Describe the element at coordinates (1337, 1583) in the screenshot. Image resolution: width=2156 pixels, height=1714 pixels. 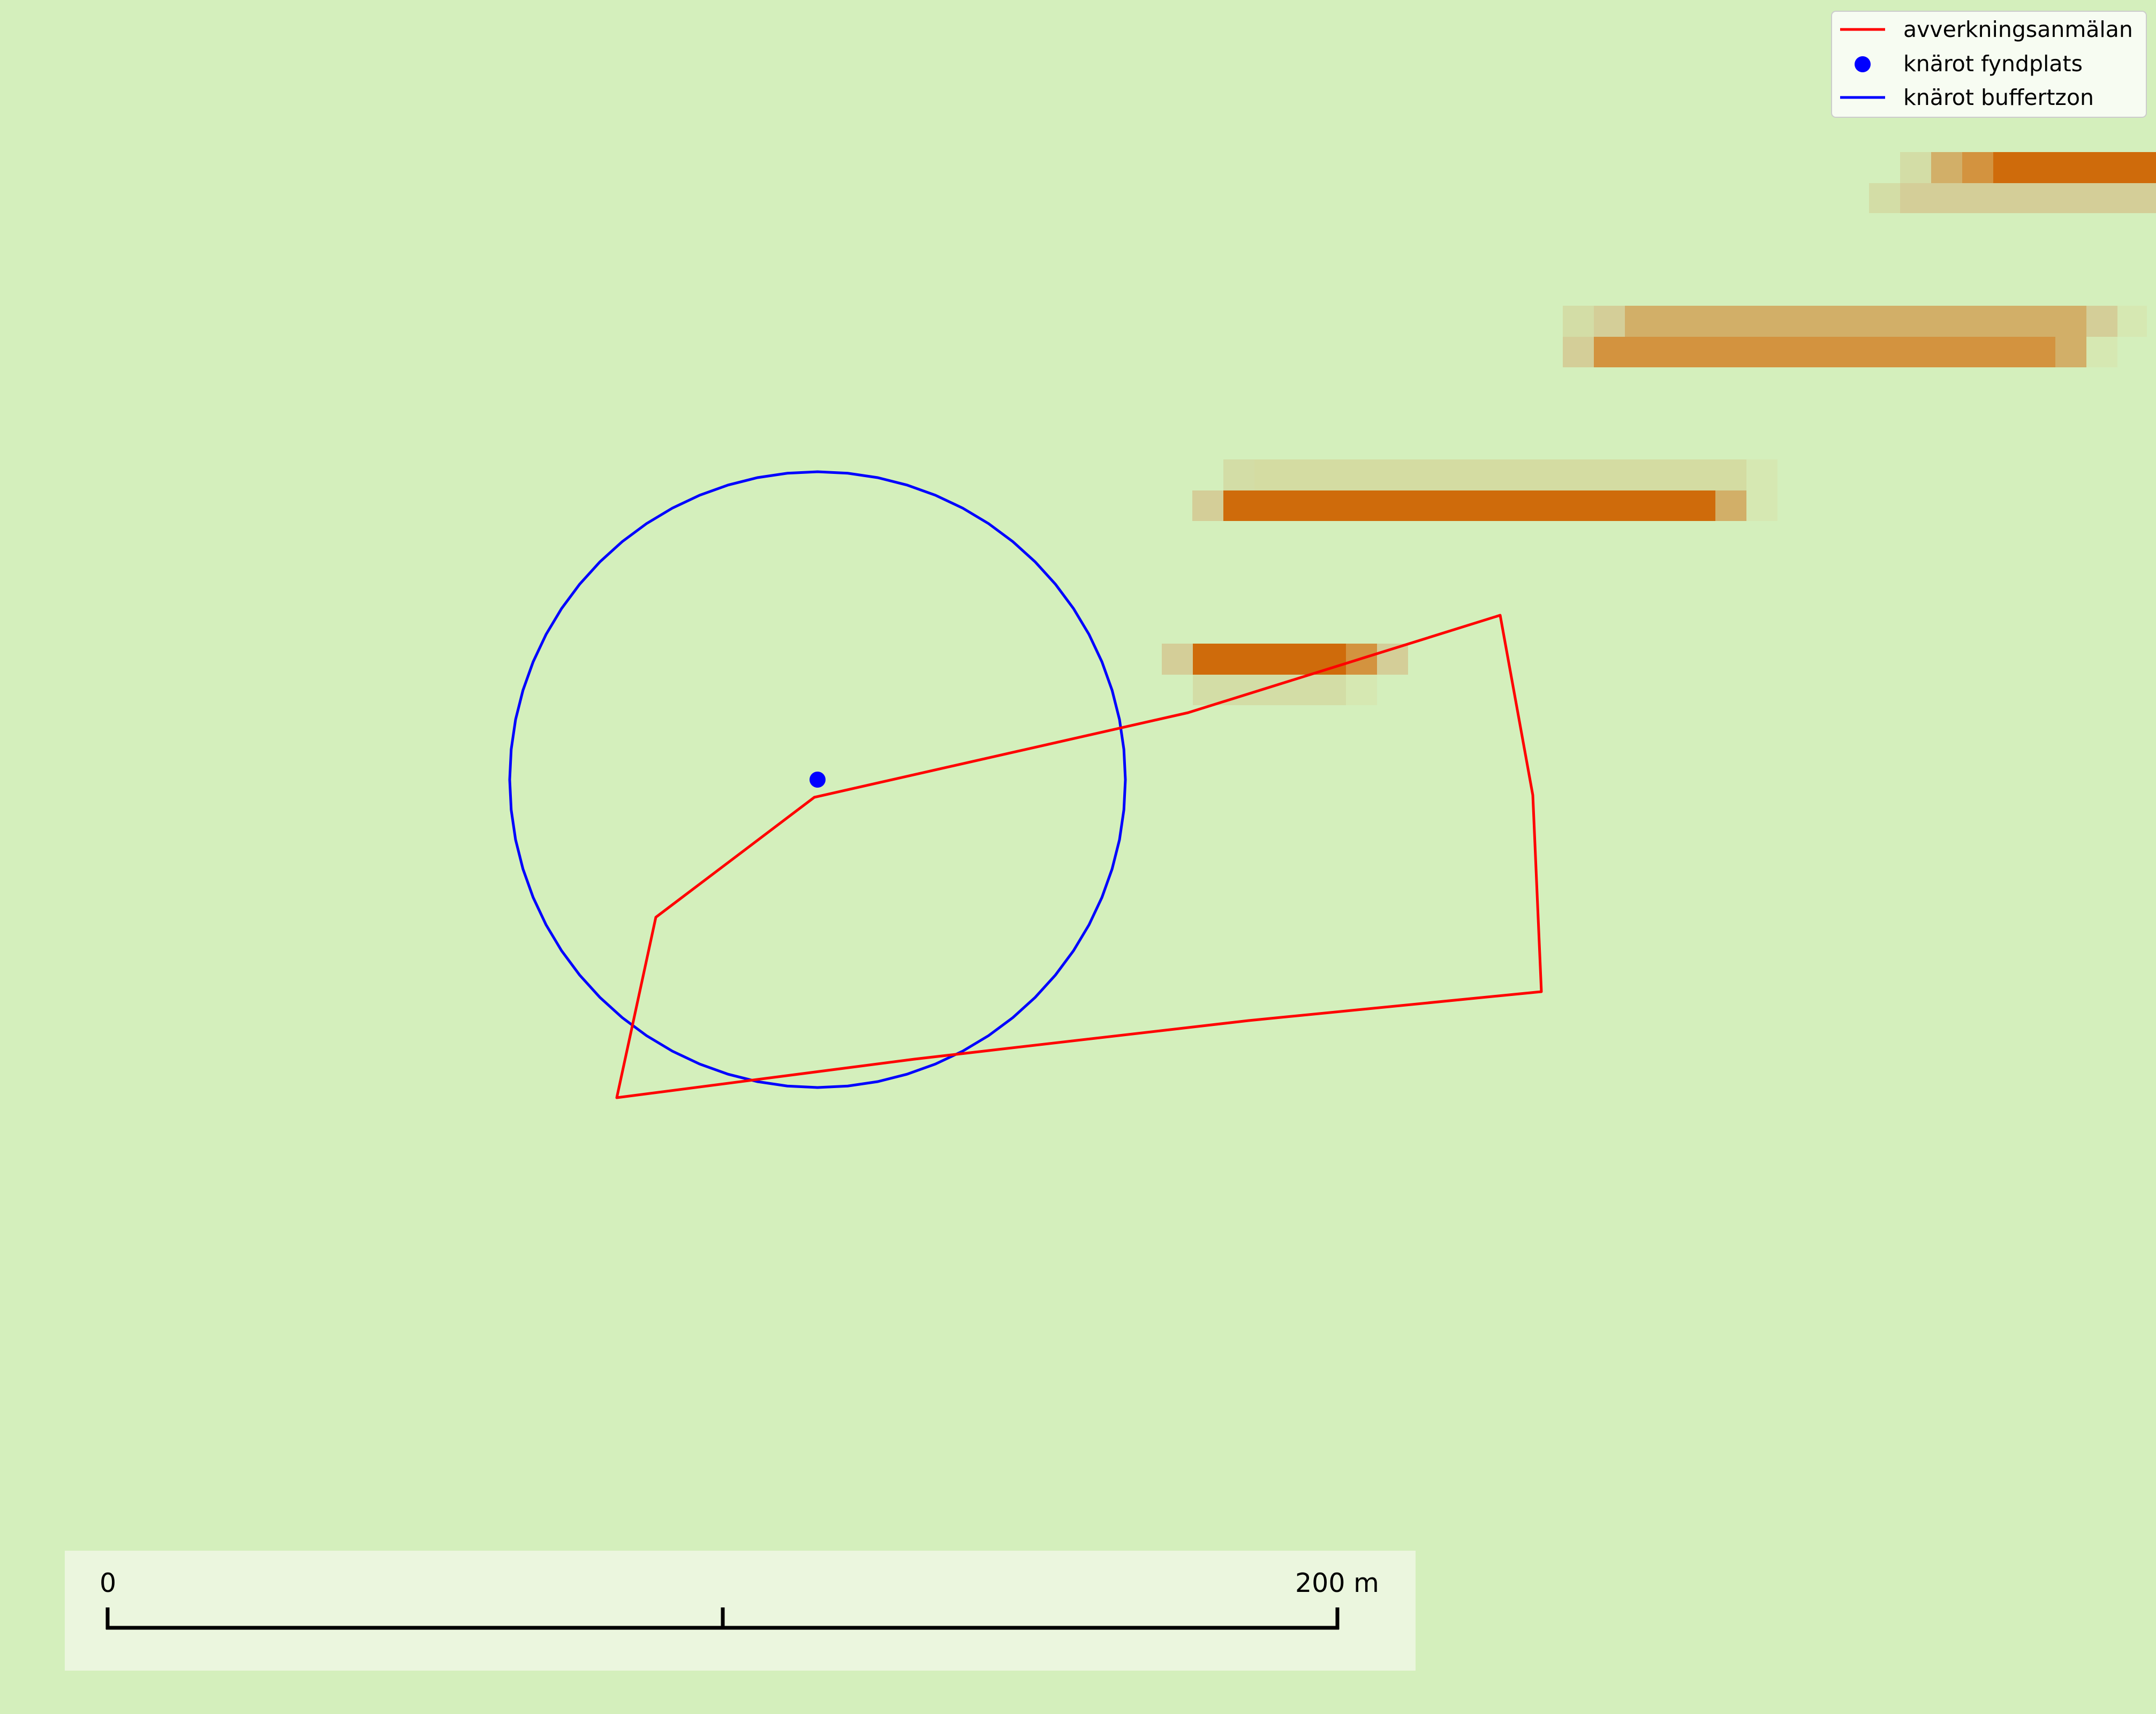
I see `scale-bar-end-label: 200 m` at that location.